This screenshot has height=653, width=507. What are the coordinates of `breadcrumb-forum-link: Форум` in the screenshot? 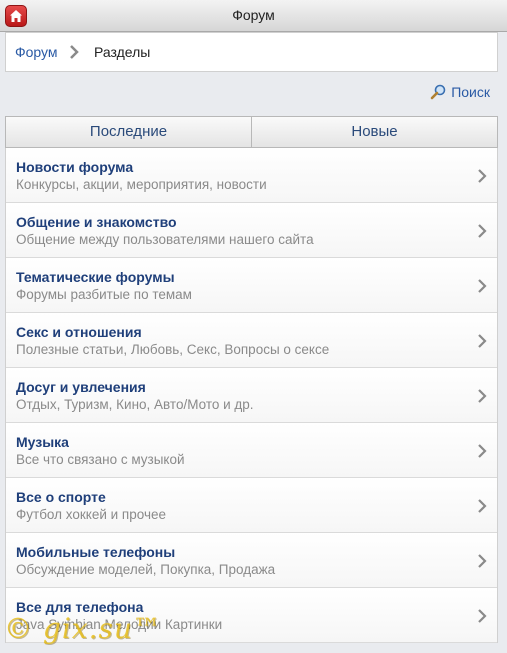 It's located at (36, 52).